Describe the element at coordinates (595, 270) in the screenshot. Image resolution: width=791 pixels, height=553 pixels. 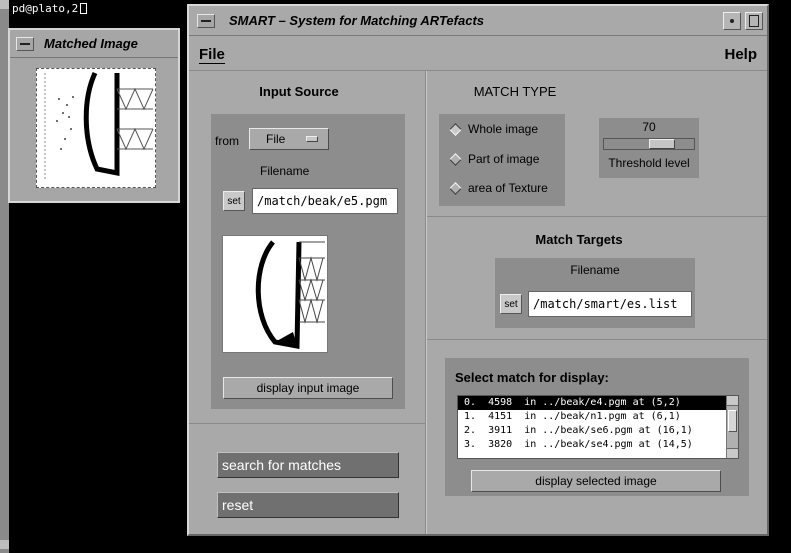
I see `targets-filename-label: Filename` at that location.